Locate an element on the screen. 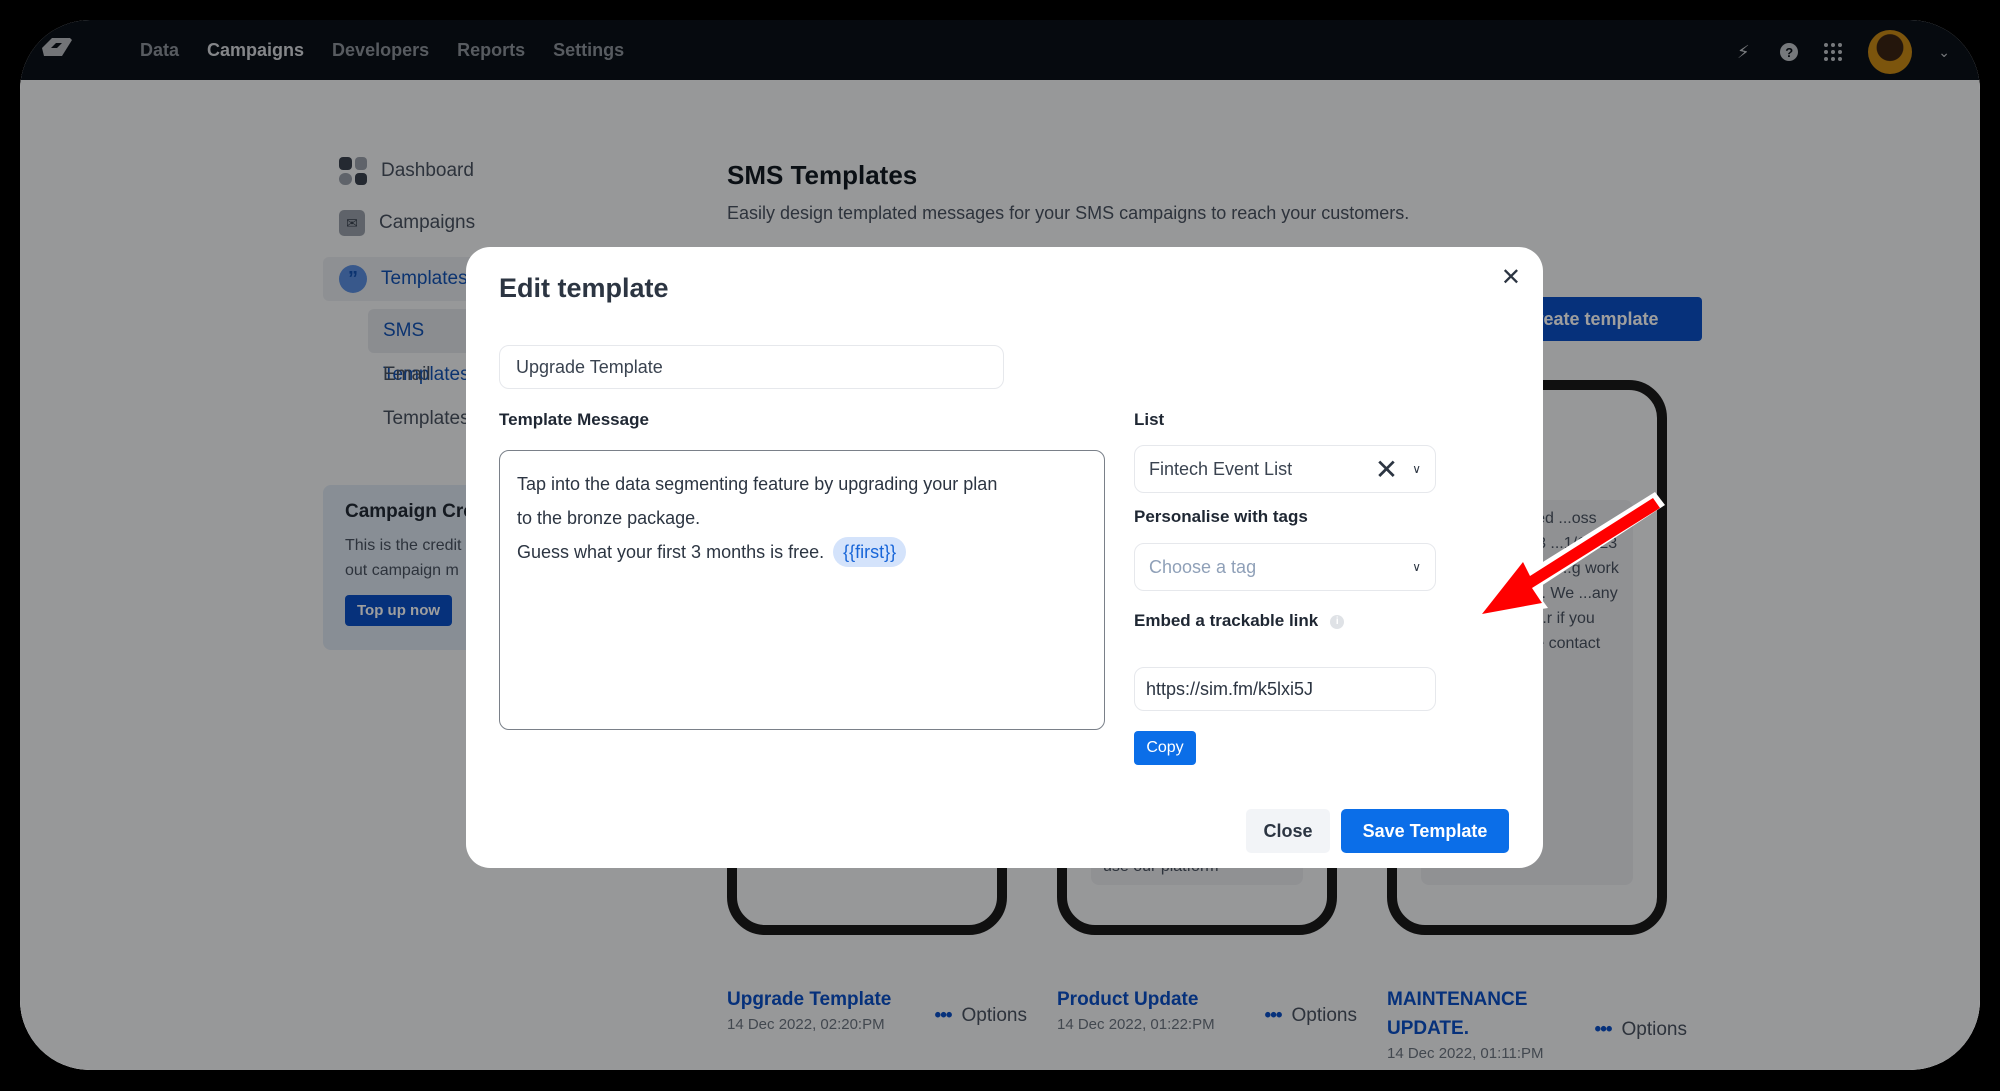 The height and width of the screenshot is (1091, 2000). save-template-button: Save Template is located at coordinates (1425, 831).